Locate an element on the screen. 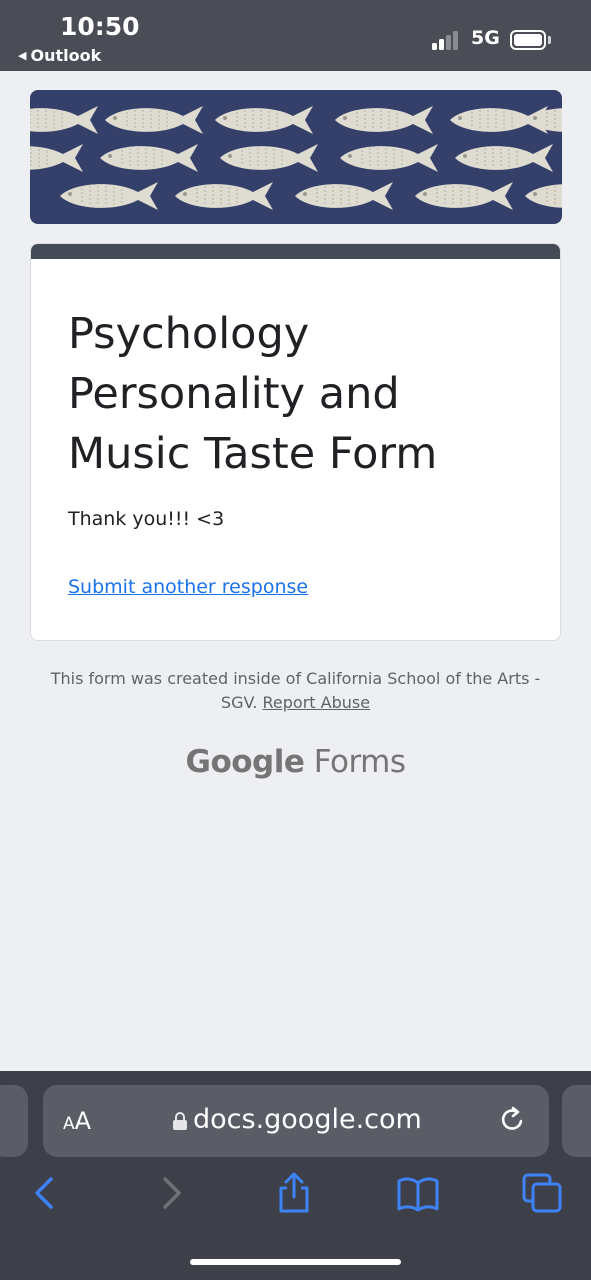 The height and width of the screenshot is (1280, 591). confirmation-message: Thank you!!! <3 is located at coordinates (146, 519).